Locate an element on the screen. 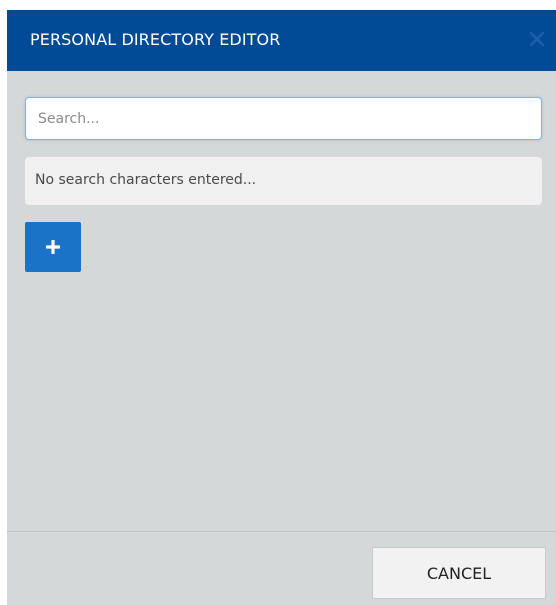  footer-divider is located at coordinates (281, 531).